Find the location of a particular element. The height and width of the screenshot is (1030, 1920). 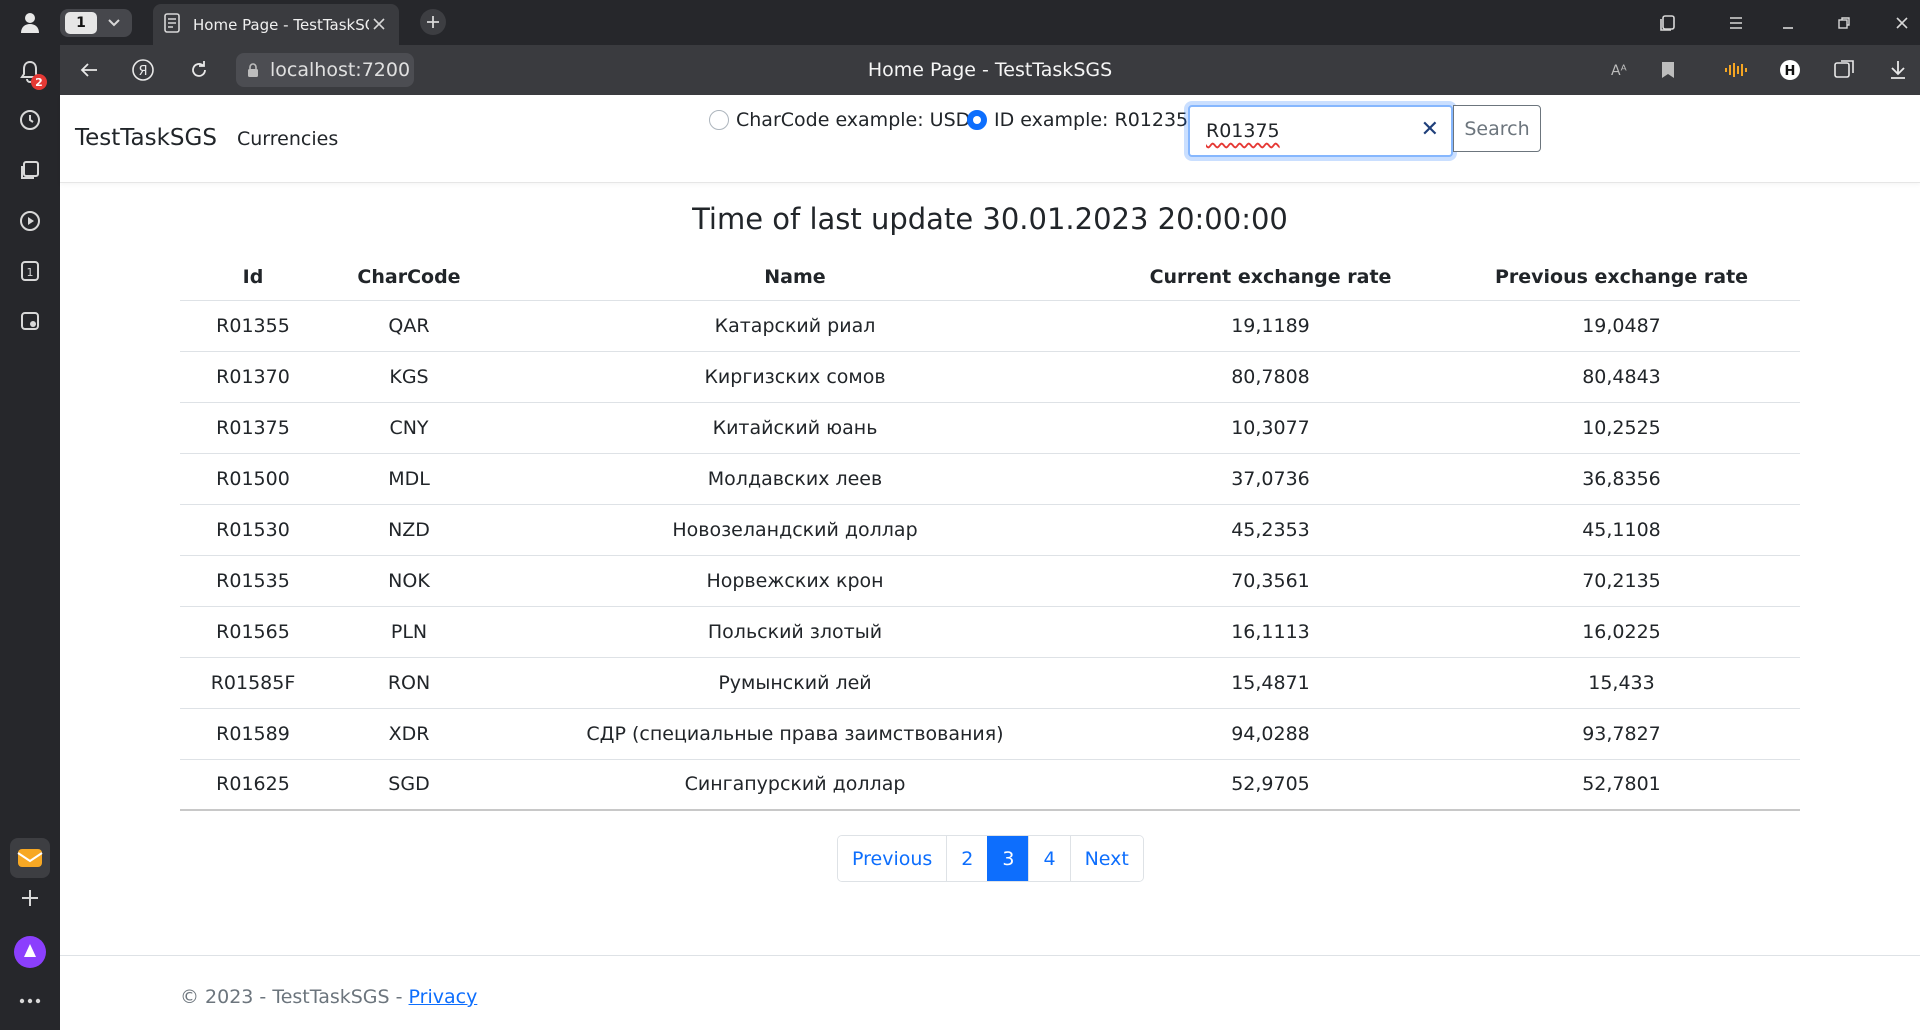

privacy-link: Privacy is located at coordinates (443, 997).